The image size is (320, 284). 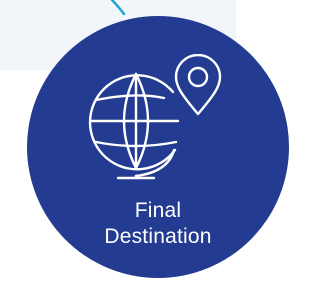 What do you see at coordinates (158, 224) in the screenshot?
I see `step-label: Final Destination` at bounding box center [158, 224].